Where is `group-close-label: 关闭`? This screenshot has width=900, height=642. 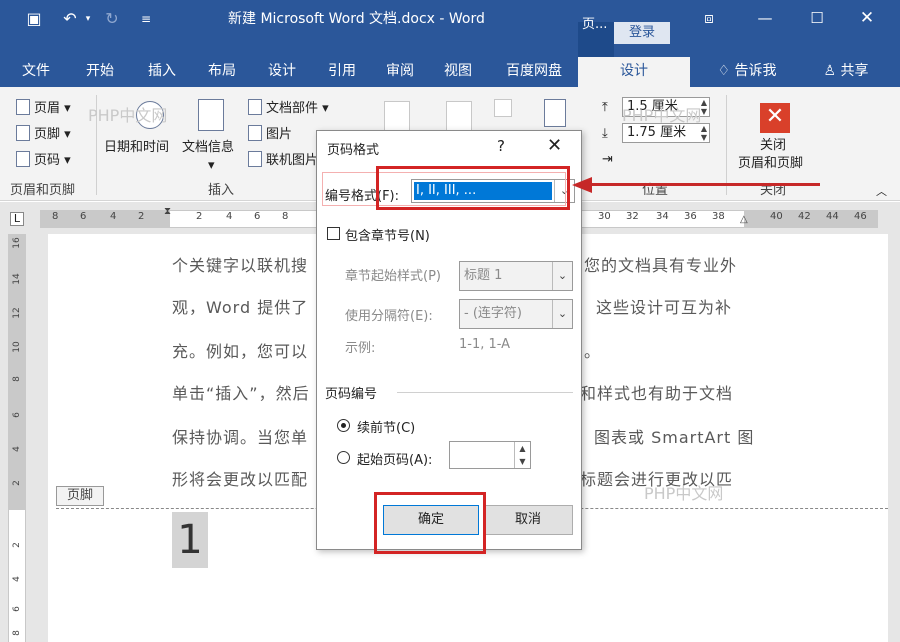 group-close-label: 关闭 is located at coordinates (773, 190).